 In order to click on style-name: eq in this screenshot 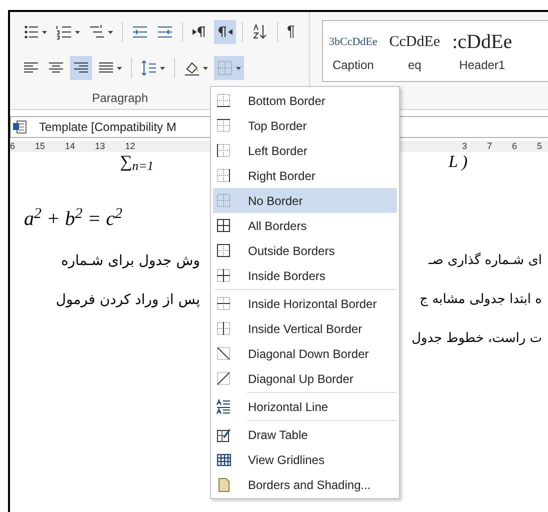, I will do `click(415, 65)`.